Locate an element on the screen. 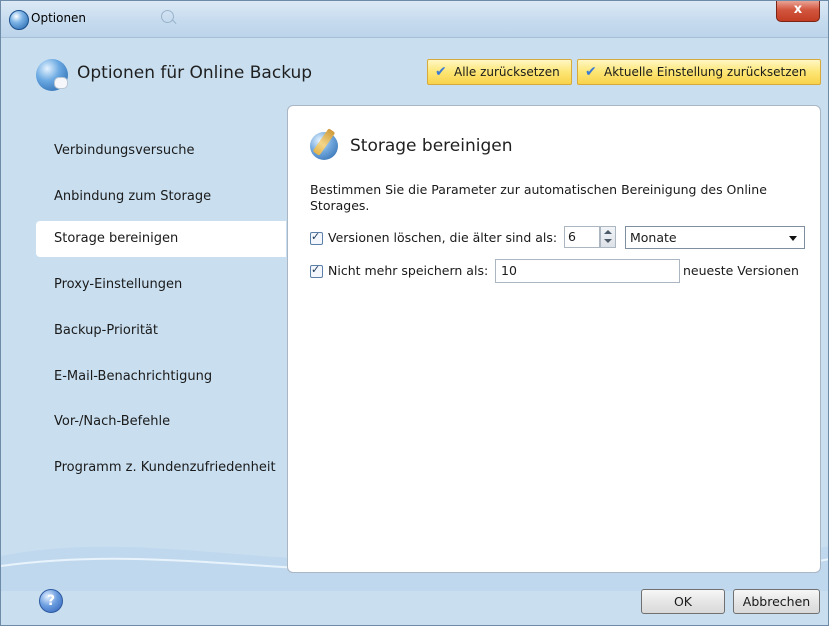 The width and height of the screenshot is (829, 626). sidebar-item-label: Anbindung zum Storage is located at coordinates (133, 196).